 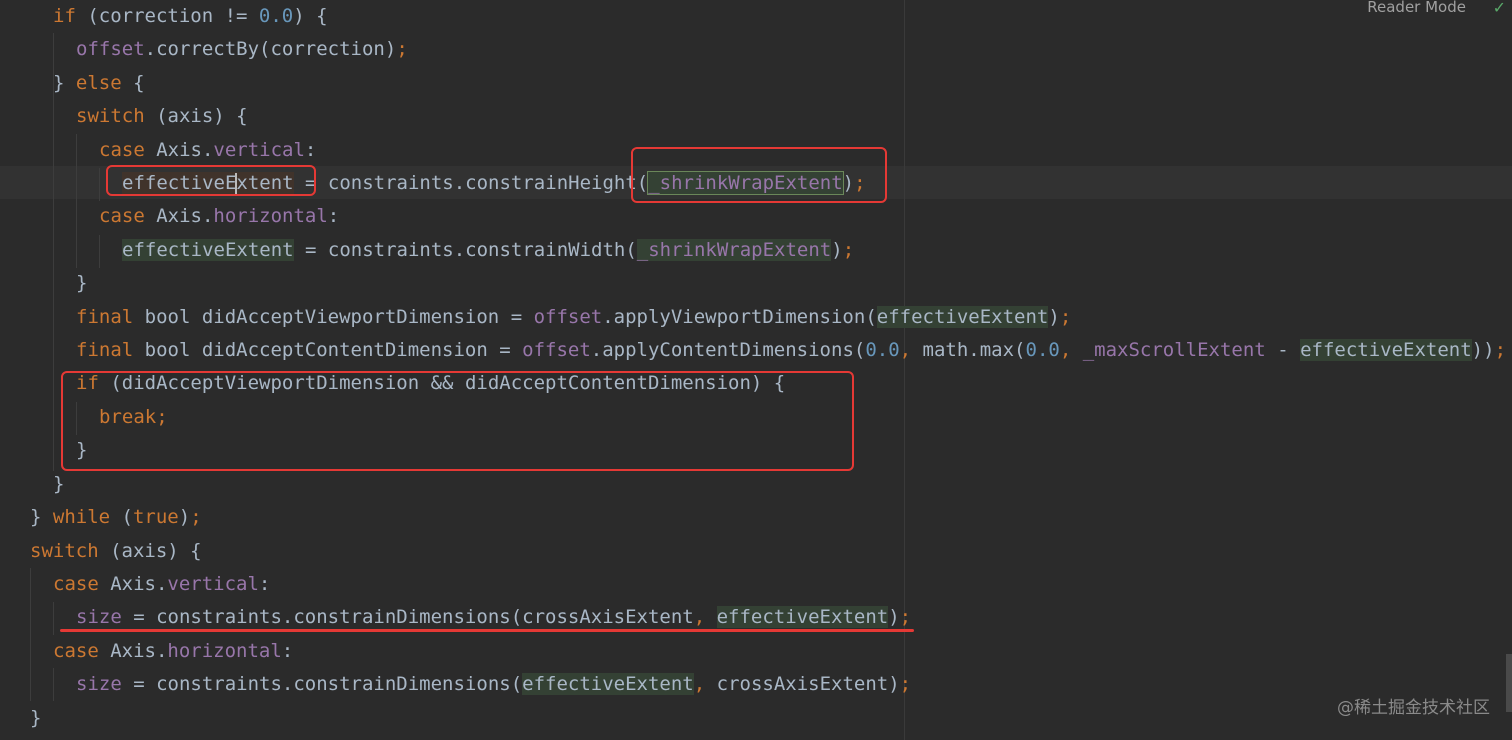 I want to click on code-text: = constraints.constrainWidth(, so click(x=465, y=250).